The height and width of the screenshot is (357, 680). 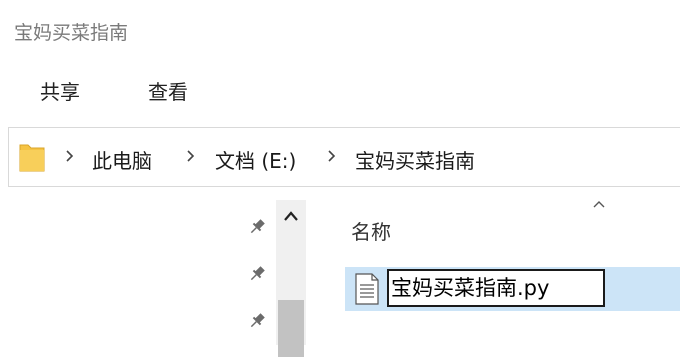 I want to click on tab-view: 查看, so click(x=168, y=90).